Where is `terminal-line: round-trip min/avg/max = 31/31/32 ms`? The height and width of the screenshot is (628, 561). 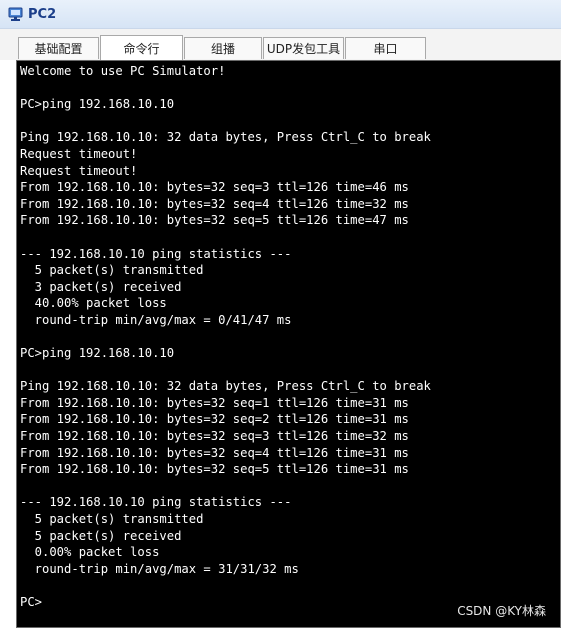 terminal-line: round-trip min/avg/max = 31/31/32 ms is located at coordinates (159, 568).